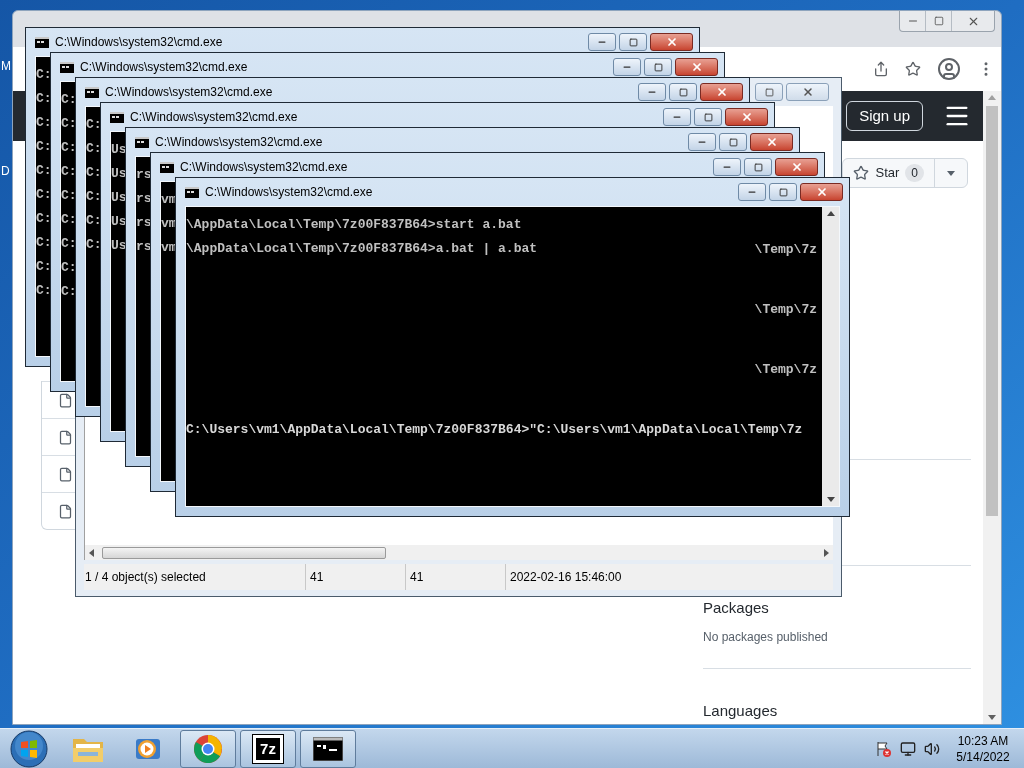 The width and height of the screenshot is (1024, 768). I want to click on star-icon, so click(861, 173).